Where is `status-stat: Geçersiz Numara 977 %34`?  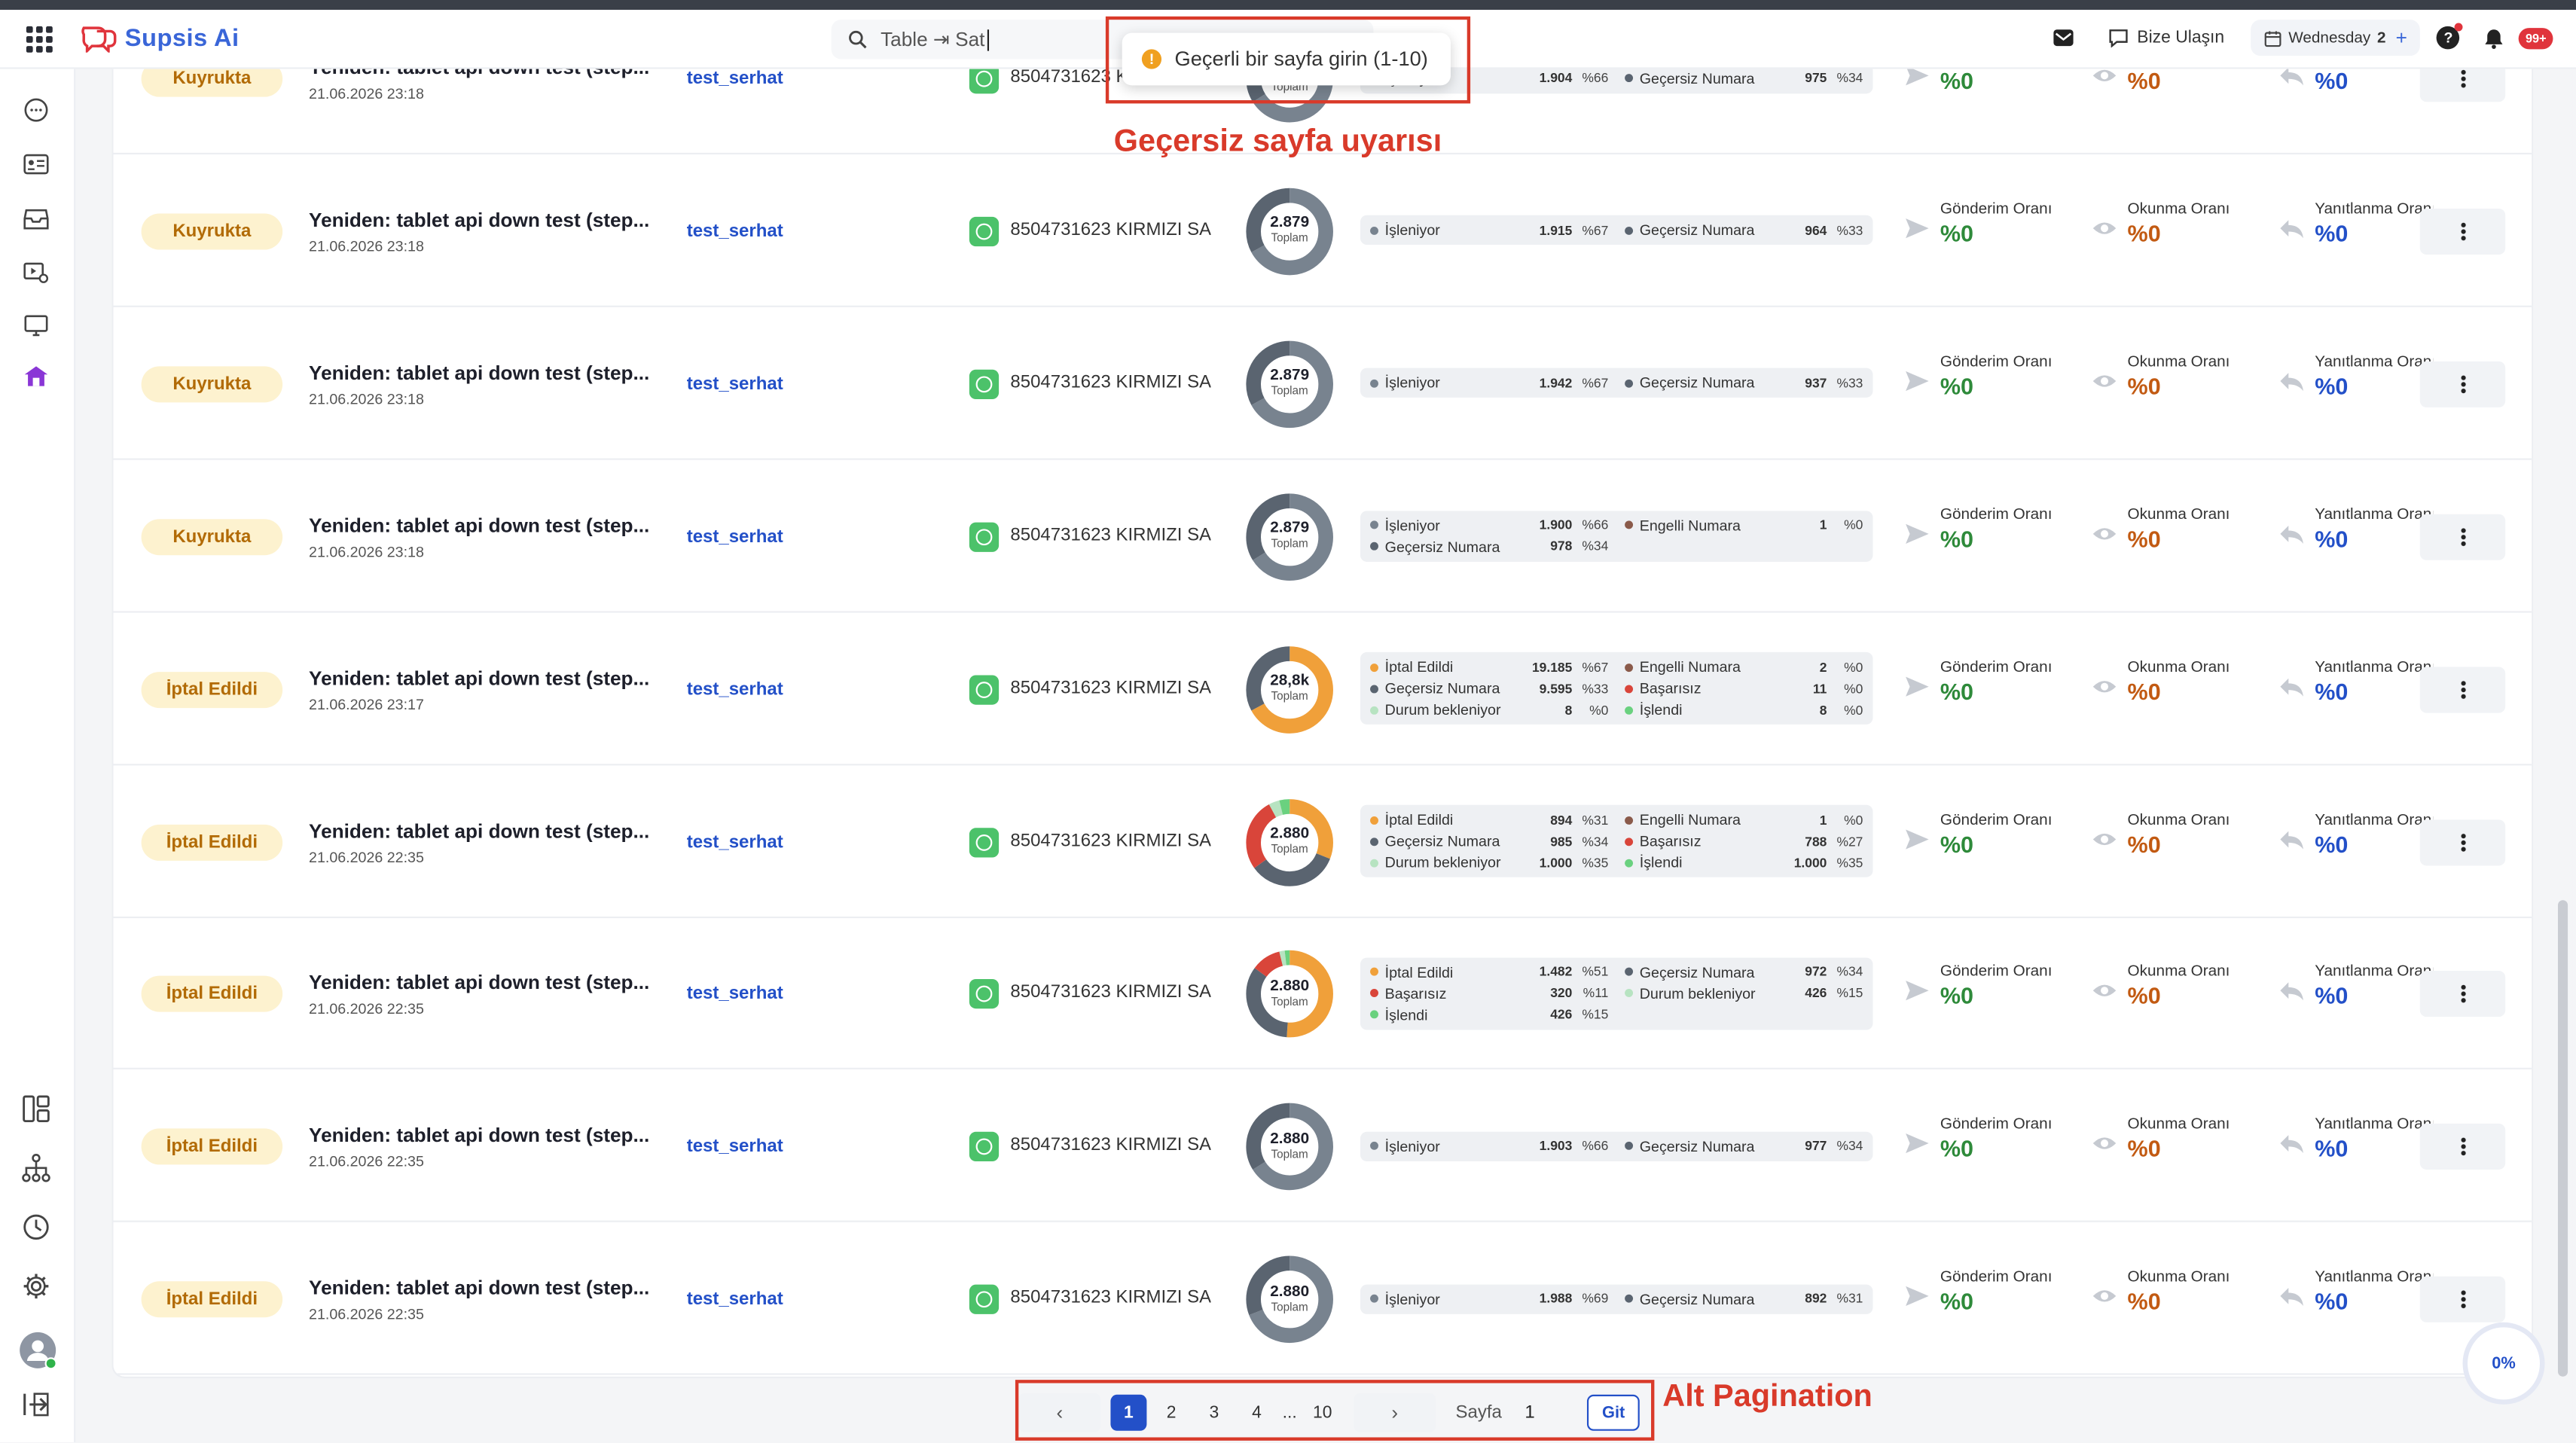
status-stat: Geçersiz Numara 977 %34 is located at coordinates (1744, 1146).